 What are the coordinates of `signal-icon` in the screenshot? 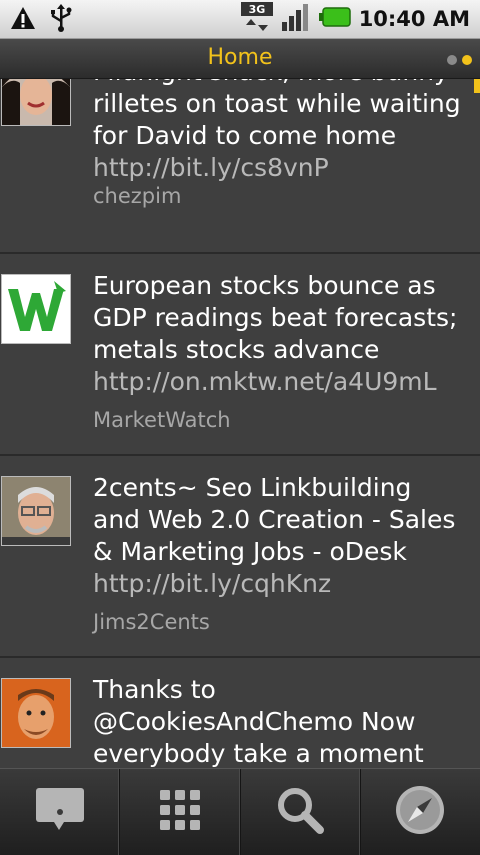 It's located at (296, 19).